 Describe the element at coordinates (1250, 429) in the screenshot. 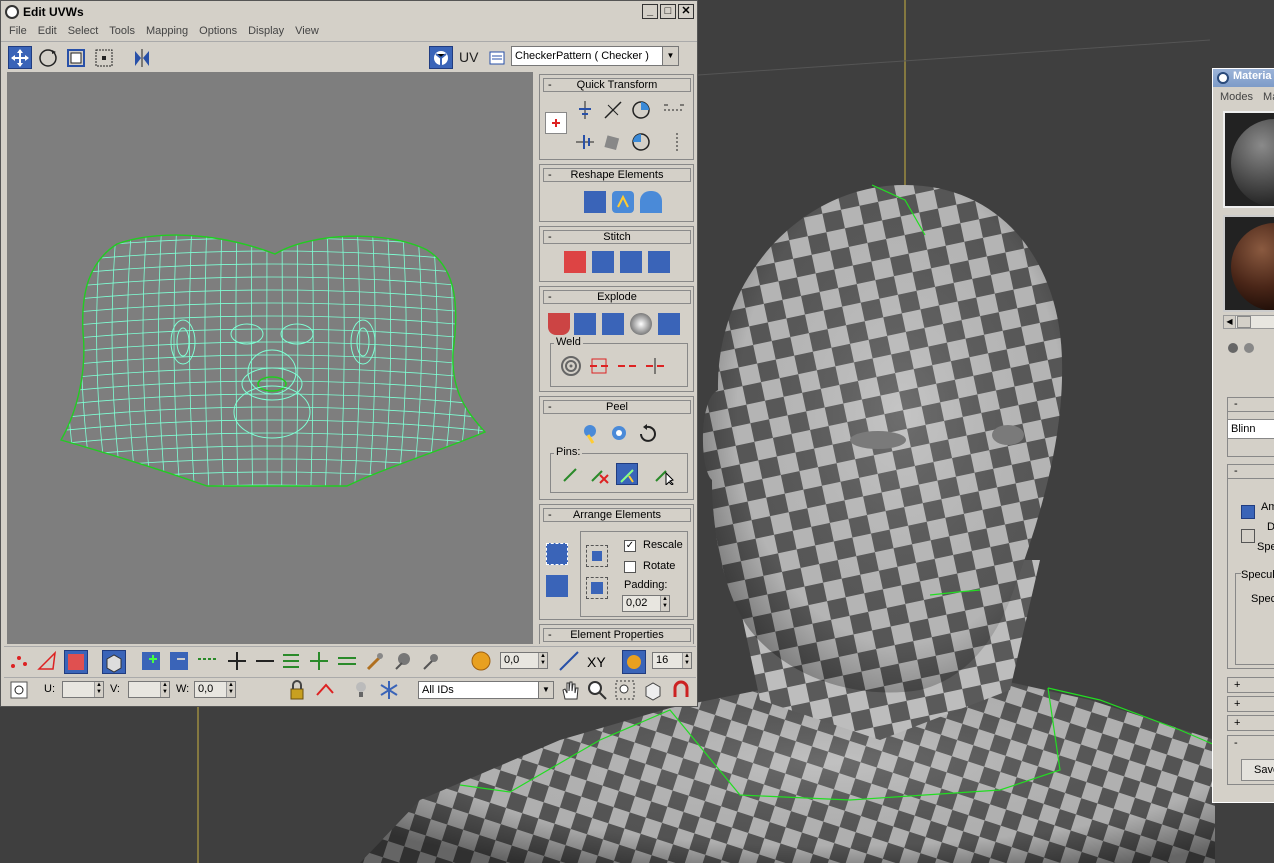

I see `shader-dropdown: Blinn` at that location.